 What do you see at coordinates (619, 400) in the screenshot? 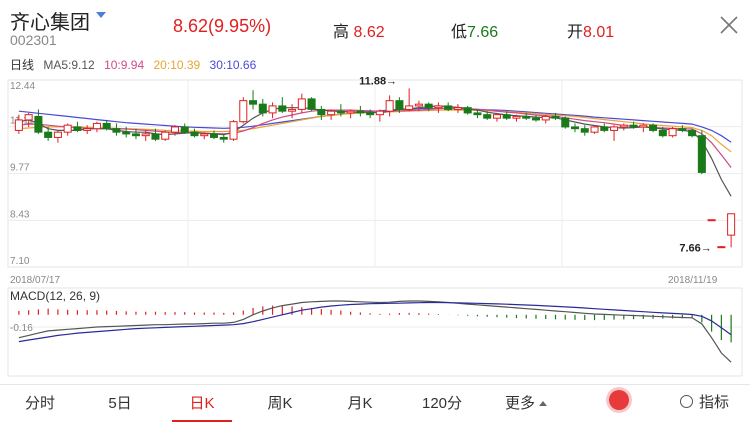
I see `record-dot-icon` at bounding box center [619, 400].